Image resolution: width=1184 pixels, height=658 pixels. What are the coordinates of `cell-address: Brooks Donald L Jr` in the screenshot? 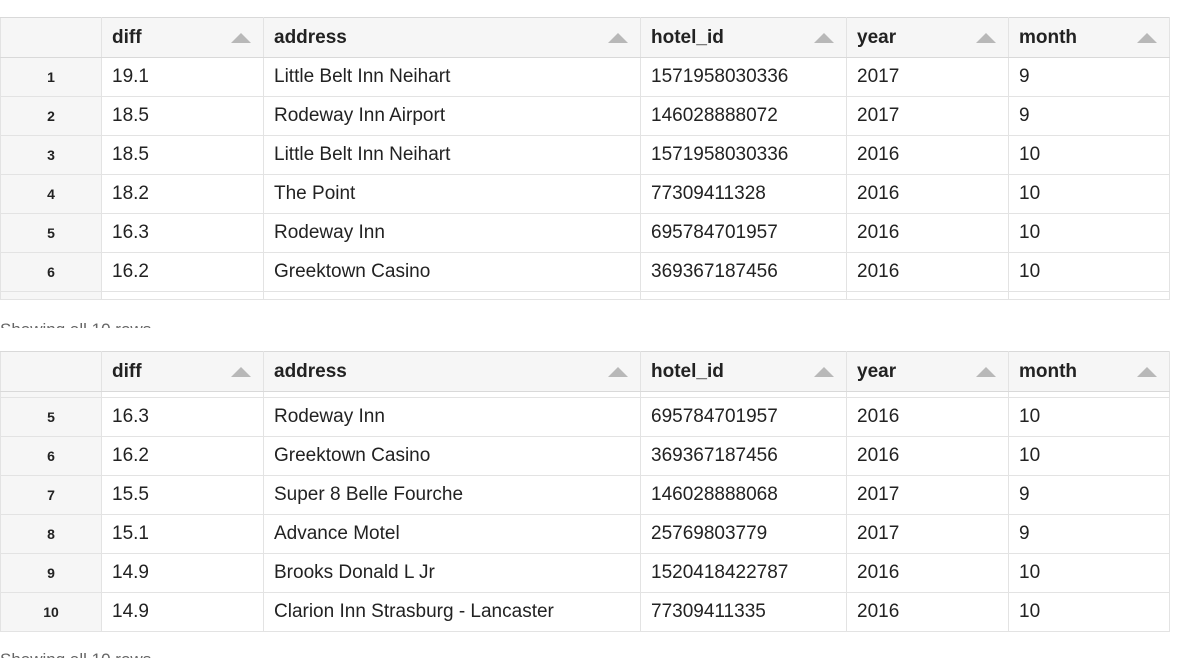 It's located at (452, 573).